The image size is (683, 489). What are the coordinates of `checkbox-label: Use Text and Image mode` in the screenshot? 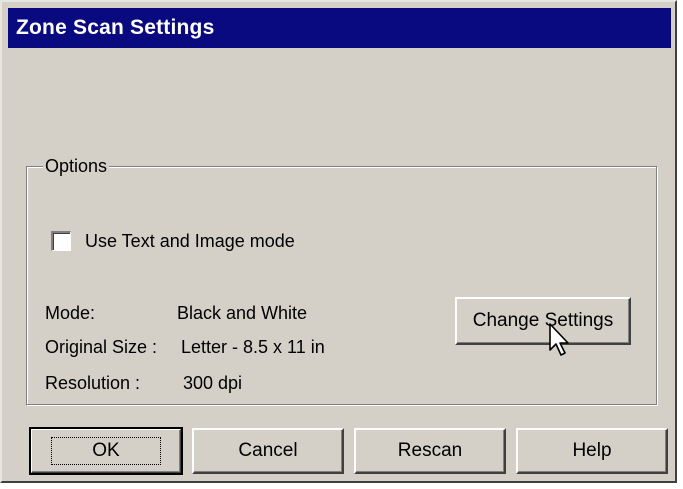 It's located at (190, 241).